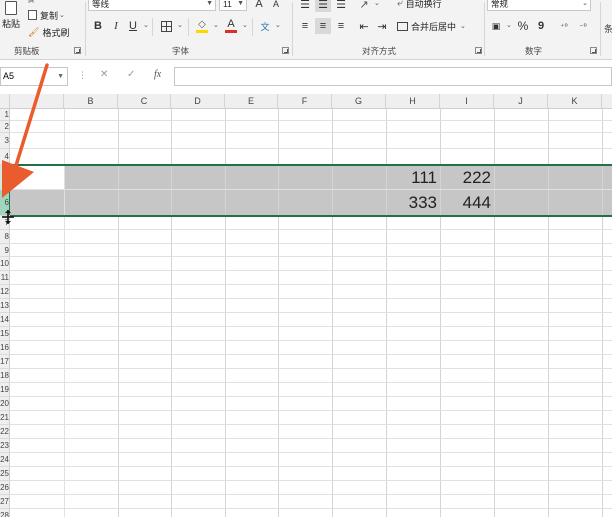 Image resolution: width=612 pixels, height=517 pixels. What do you see at coordinates (265, 26) in the screenshot?
I see `phonetic-button: 文` at bounding box center [265, 26].